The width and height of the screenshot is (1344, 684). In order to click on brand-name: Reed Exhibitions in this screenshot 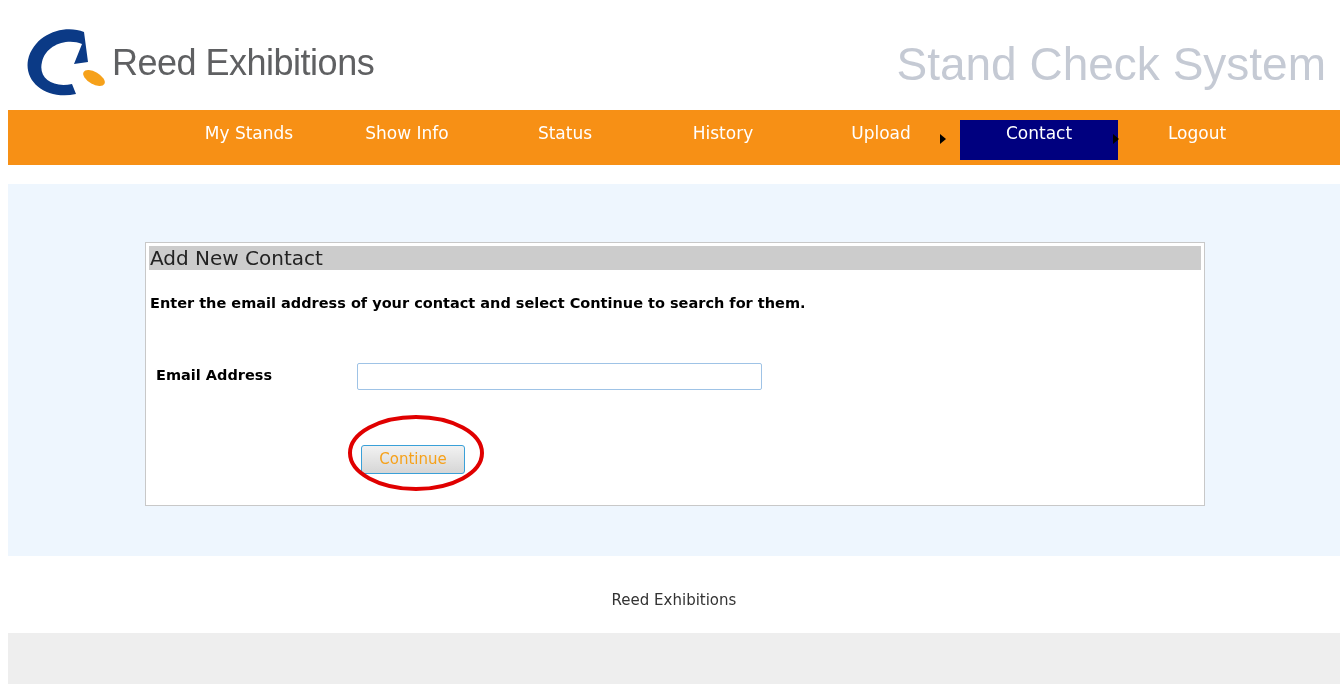, I will do `click(243, 63)`.